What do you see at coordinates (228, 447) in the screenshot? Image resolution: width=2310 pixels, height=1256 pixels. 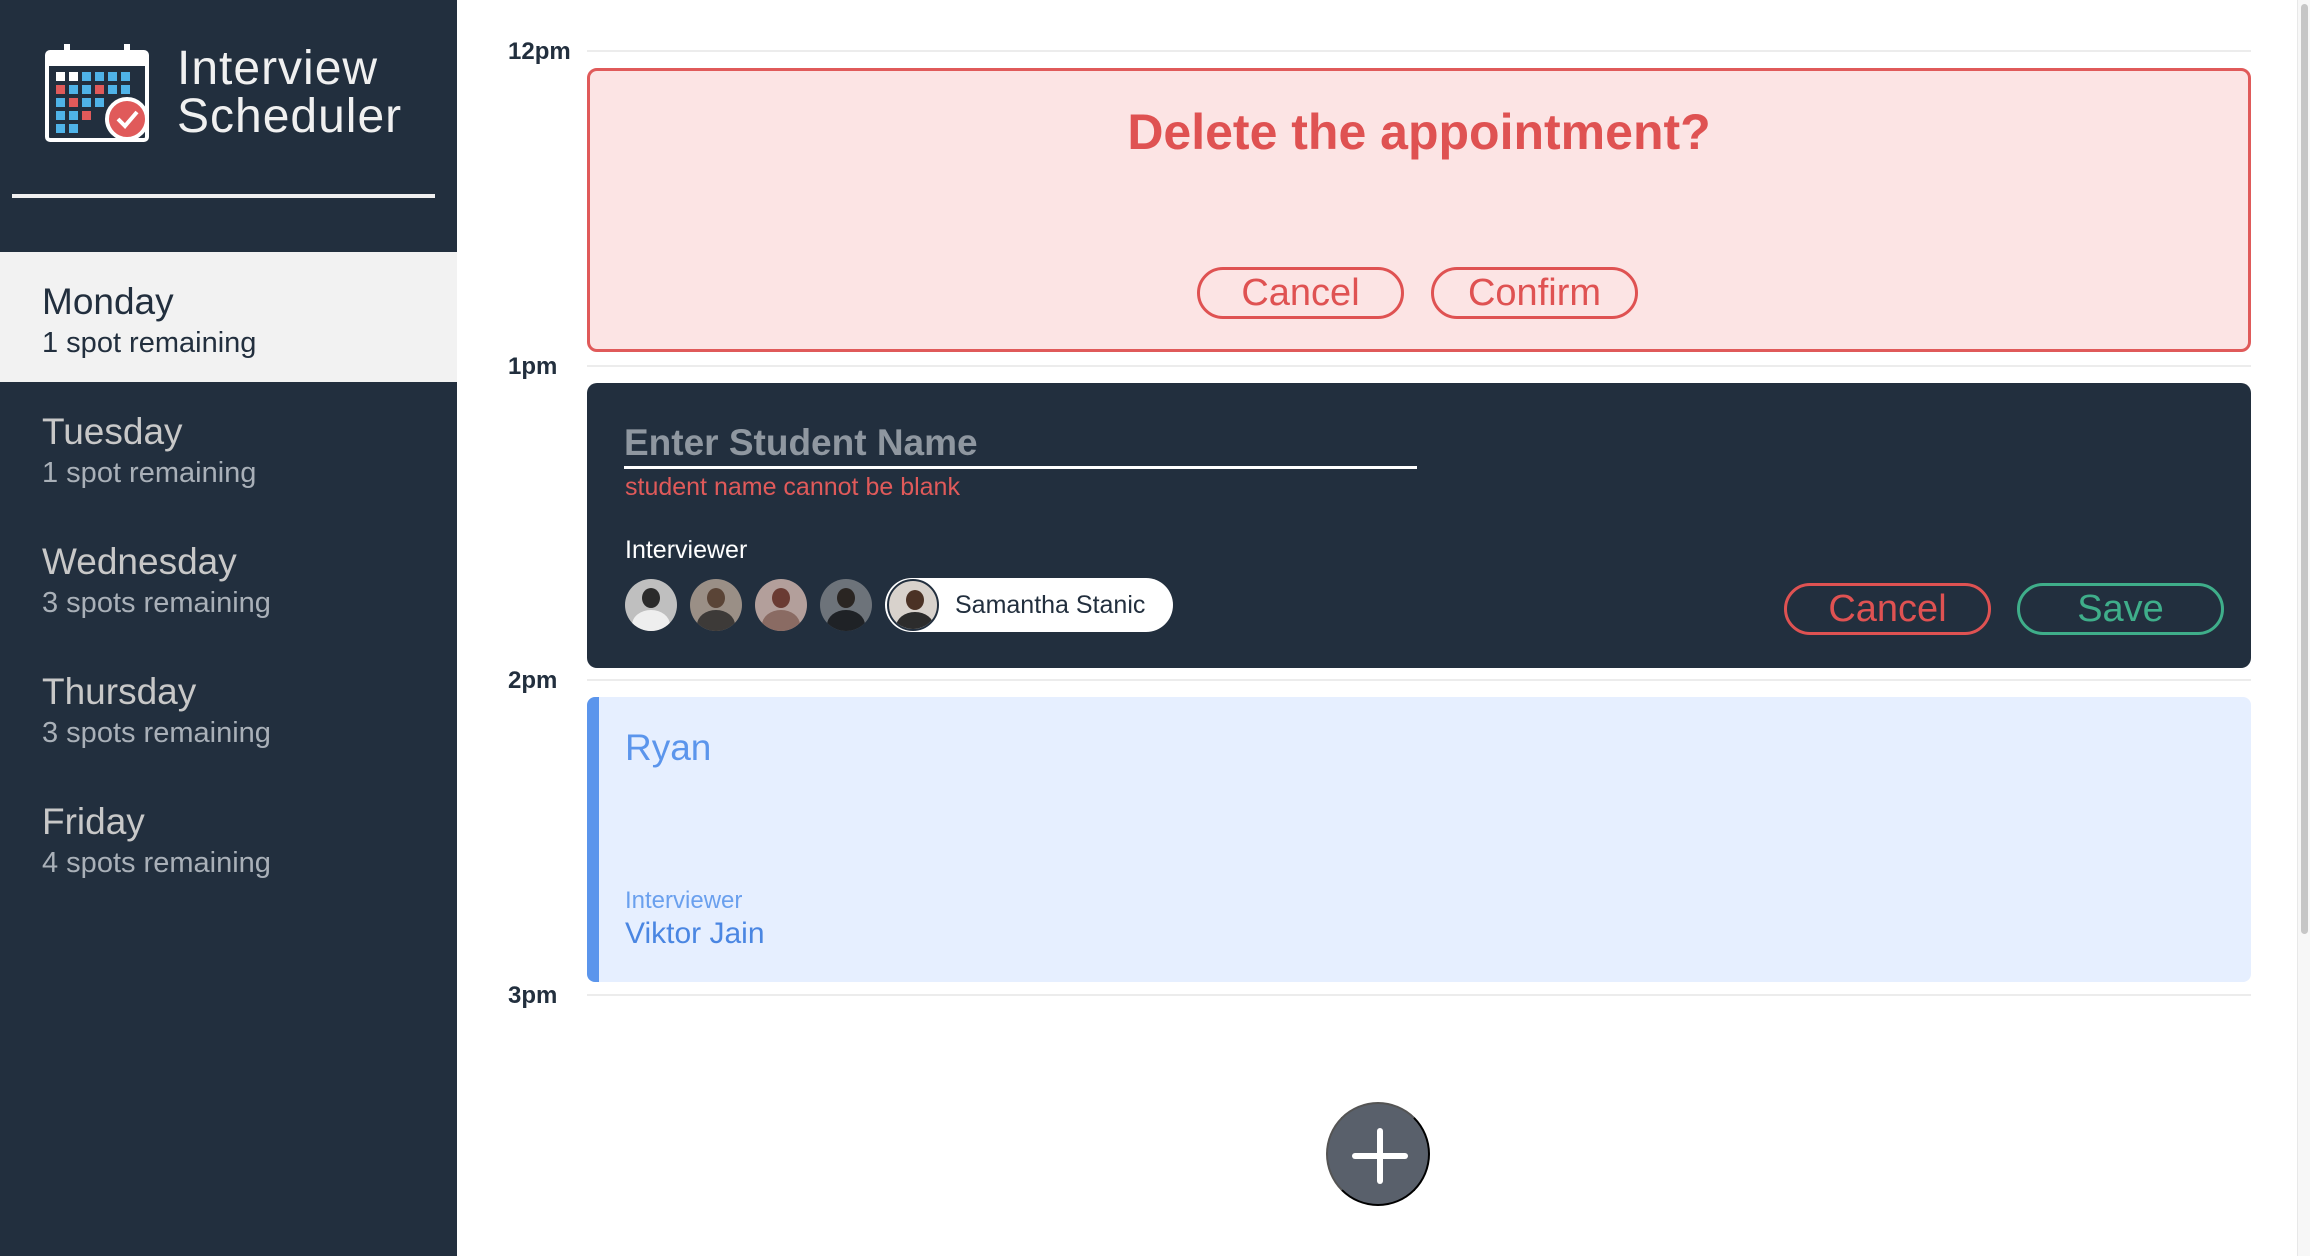 I see `day-item-tuesday: Tuesday 1 spot remaining` at bounding box center [228, 447].